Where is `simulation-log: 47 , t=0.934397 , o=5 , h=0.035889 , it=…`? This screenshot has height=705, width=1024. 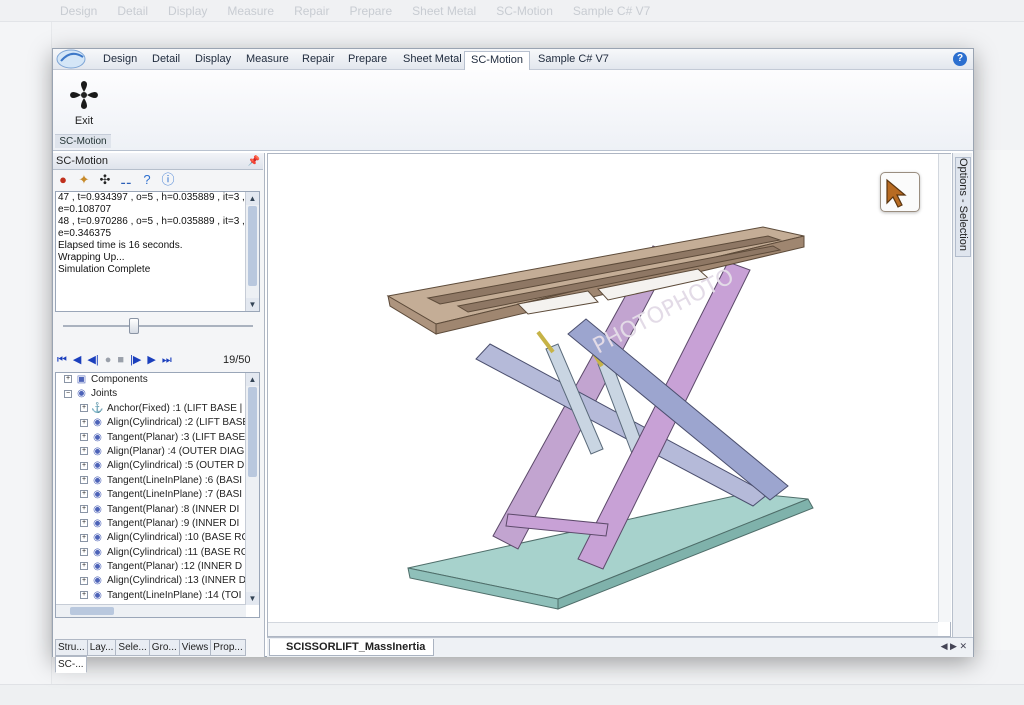
simulation-log: 47 , t=0.934397 , o=5 , h=0.035889 , it=… is located at coordinates (157, 251).